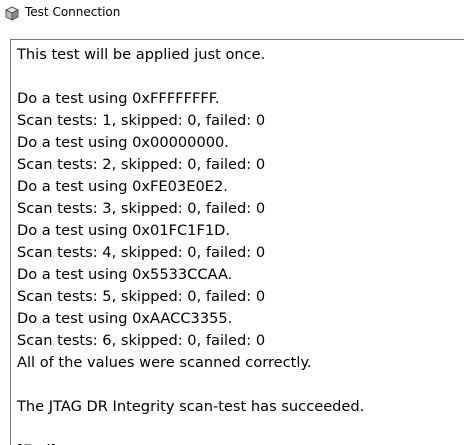 The image size is (464, 445). What do you see at coordinates (123, 142) in the screenshot?
I see `output-line: Do a test using 0x00000000.` at bounding box center [123, 142].